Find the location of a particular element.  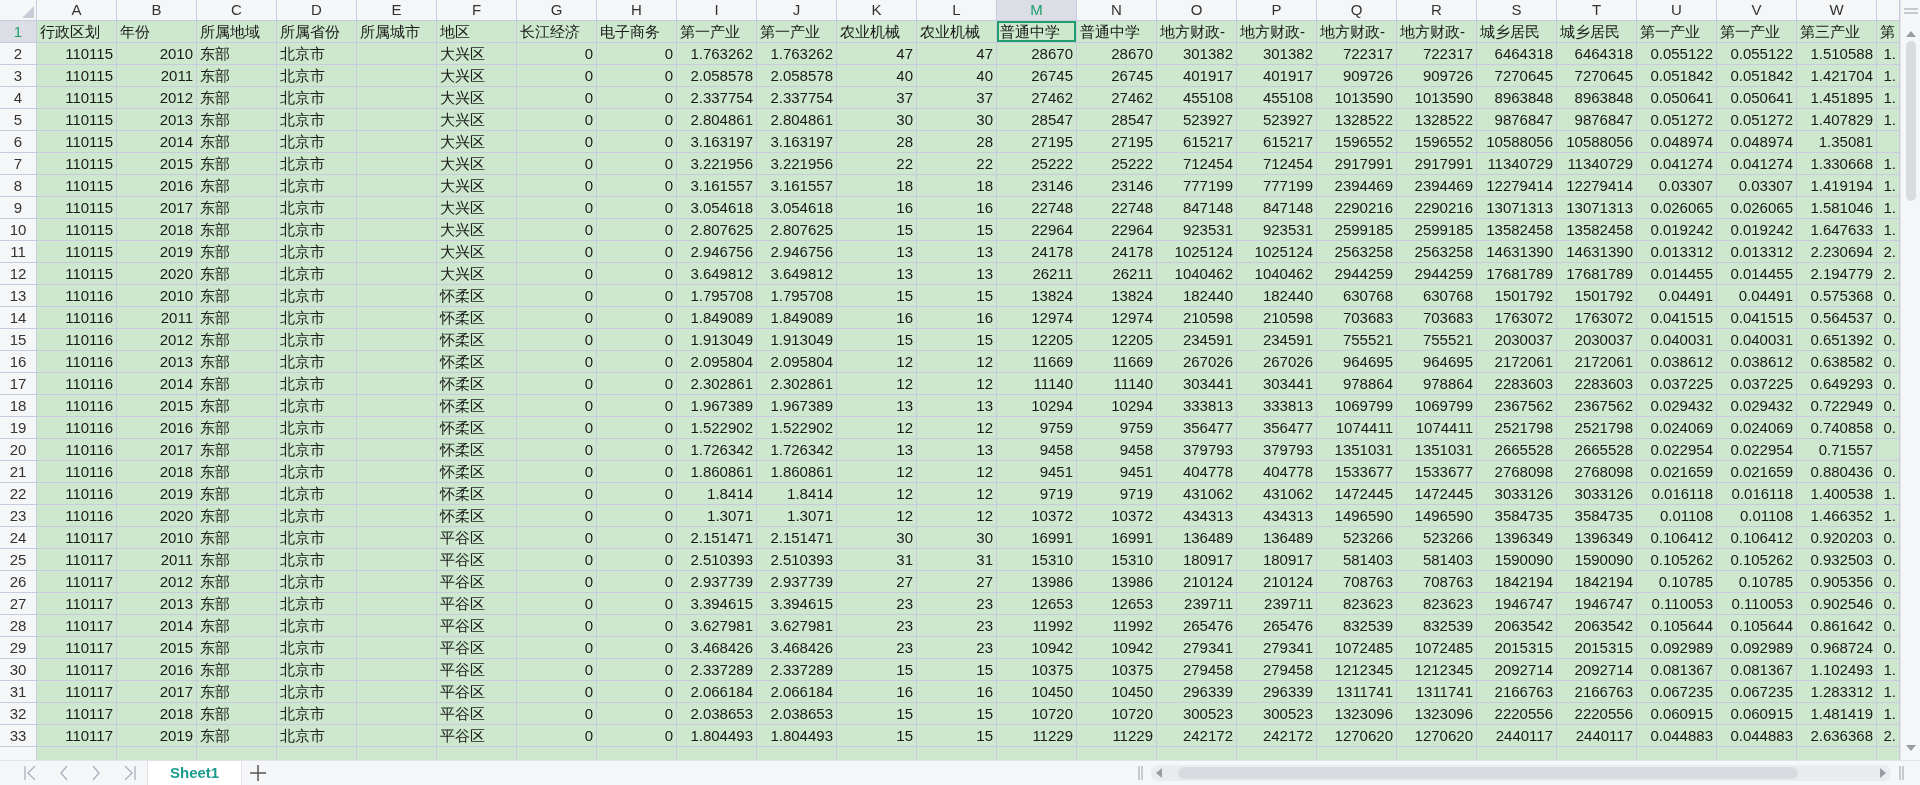

table-cell: 1.8414 is located at coordinates (717, 494).